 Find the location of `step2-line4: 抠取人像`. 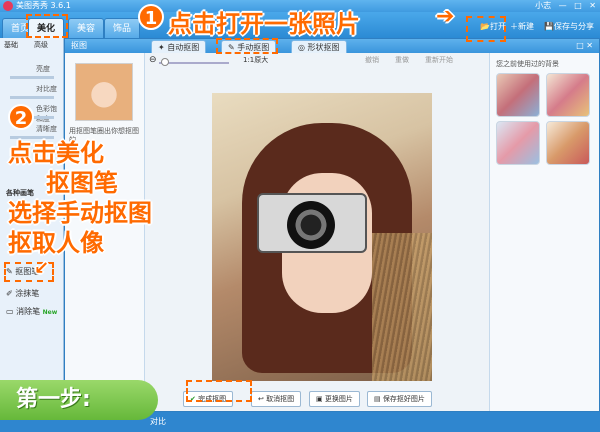

step2-line4: 抠取人像 is located at coordinates (56, 243).